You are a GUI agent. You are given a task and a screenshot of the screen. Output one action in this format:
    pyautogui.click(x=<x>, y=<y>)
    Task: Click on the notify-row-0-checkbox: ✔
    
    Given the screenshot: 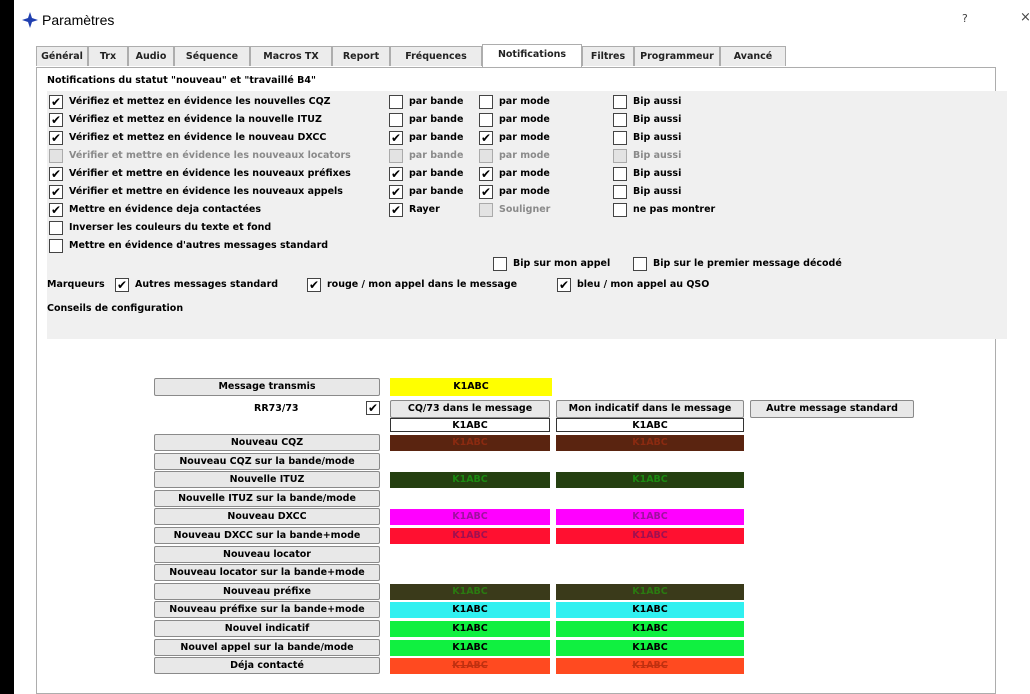 What is the action you would take?
    pyautogui.click(x=56, y=102)
    